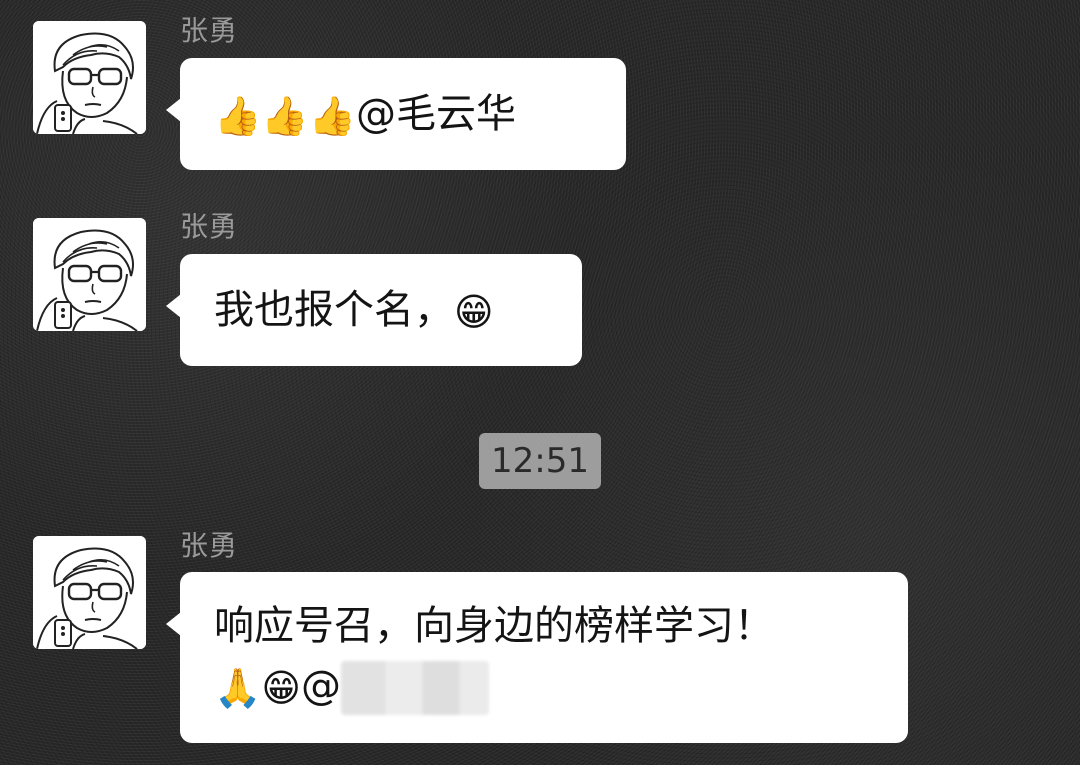 The width and height of the screenshot is (1080, 765). What do you see at coordinates (540, 461) in the screenshot?
I see `timestamp-badge: 12:51` at bounding box center [540, 461].